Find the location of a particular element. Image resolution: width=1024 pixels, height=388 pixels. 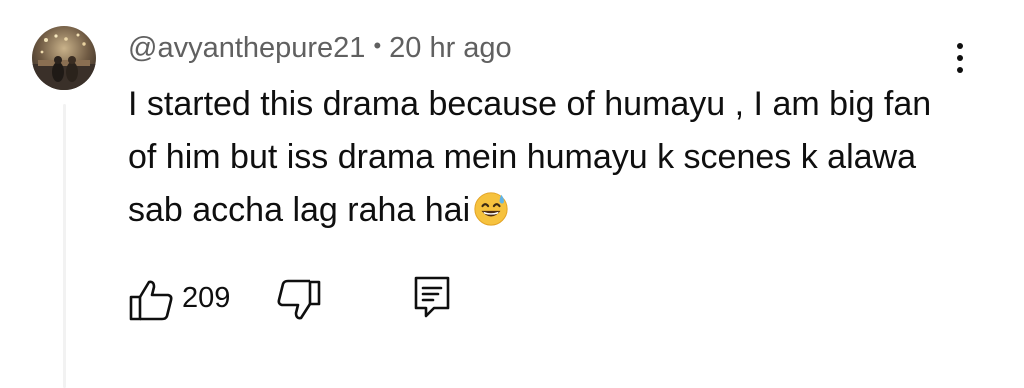

thread-line is located at coordinates (64, 246).